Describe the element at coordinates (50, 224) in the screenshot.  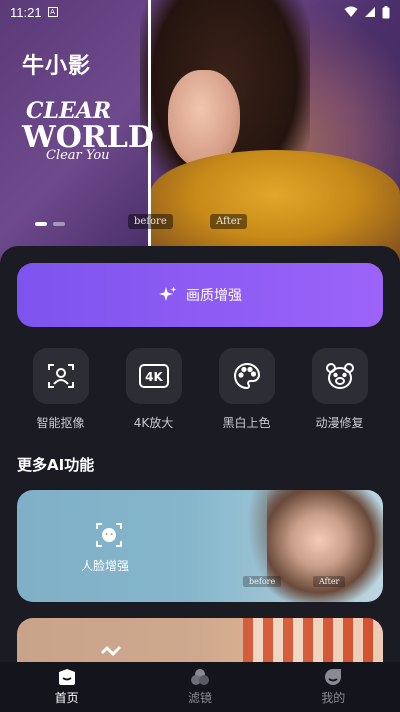
I see `carousel-indicator` at that location.